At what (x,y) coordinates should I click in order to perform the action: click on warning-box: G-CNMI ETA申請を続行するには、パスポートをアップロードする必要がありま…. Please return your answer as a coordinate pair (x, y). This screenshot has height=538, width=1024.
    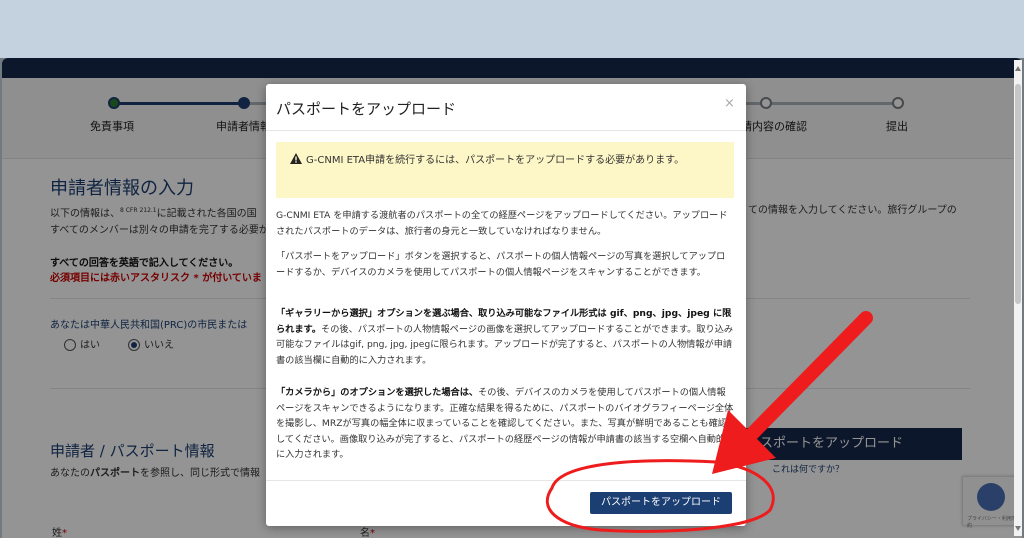
    Looking at the image, I should click on (505, 170).